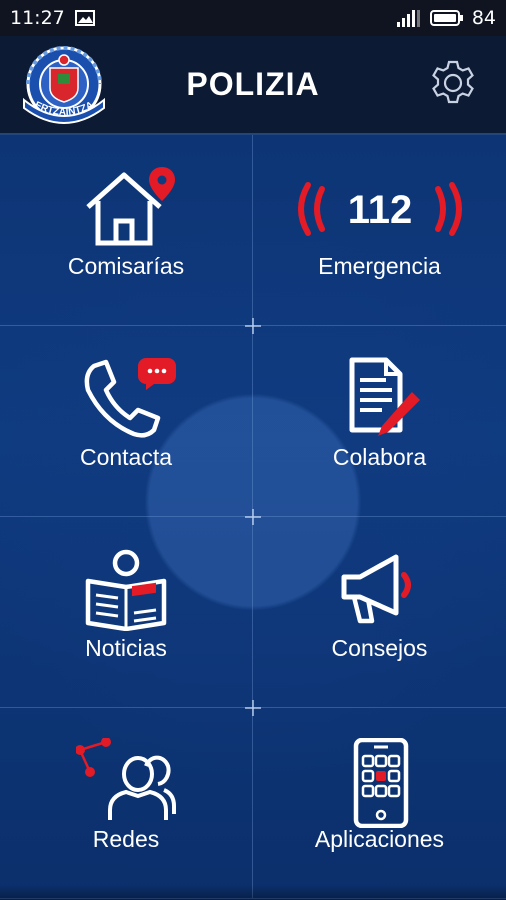  I want to click on tile-noticias: Noticias, so click(126, 612).